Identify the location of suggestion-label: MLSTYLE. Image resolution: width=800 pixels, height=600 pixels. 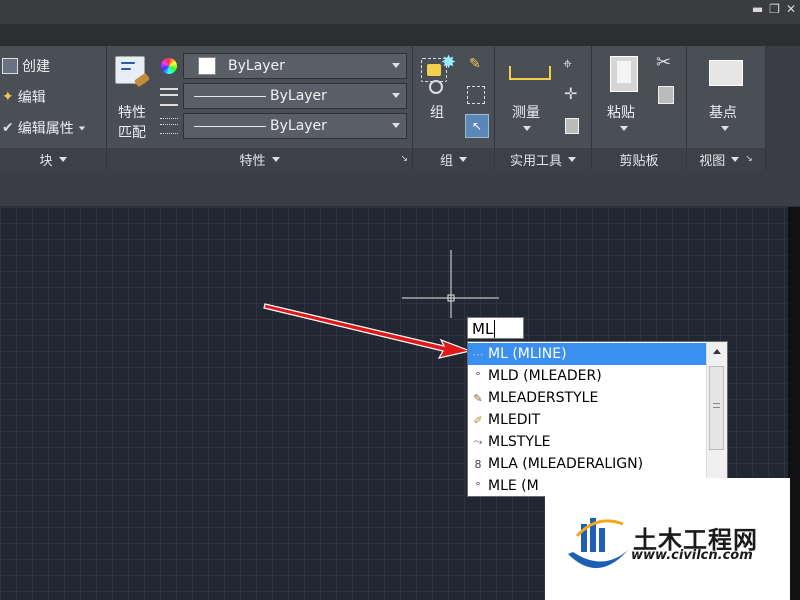
(519, 442).